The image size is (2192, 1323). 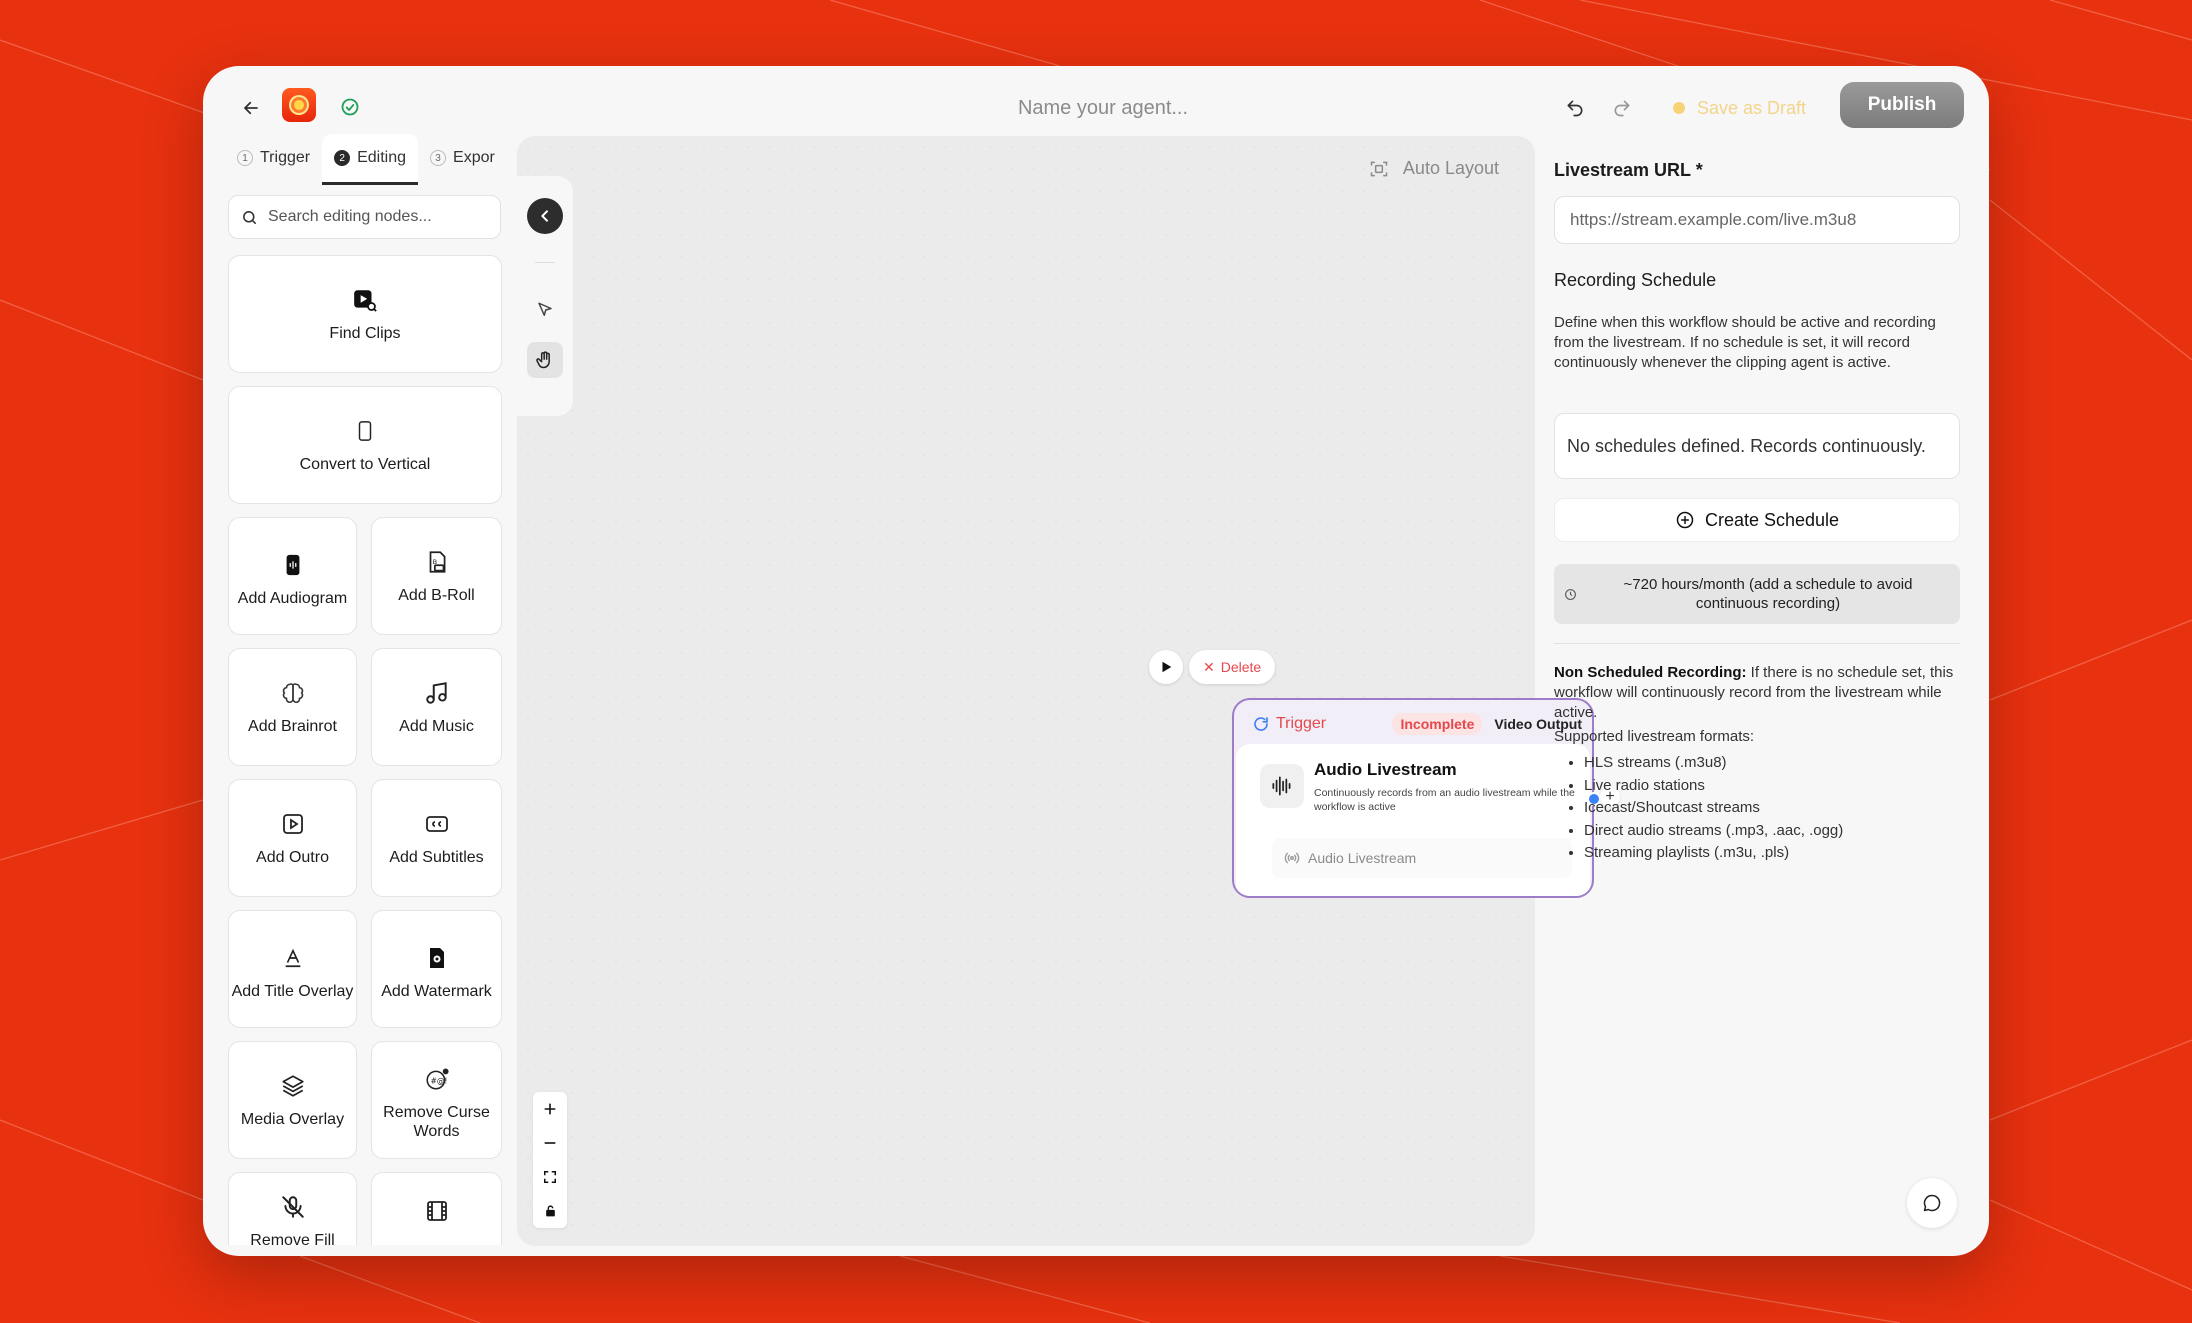 I want to click on plus-icon, so click(x=550, y=1109).